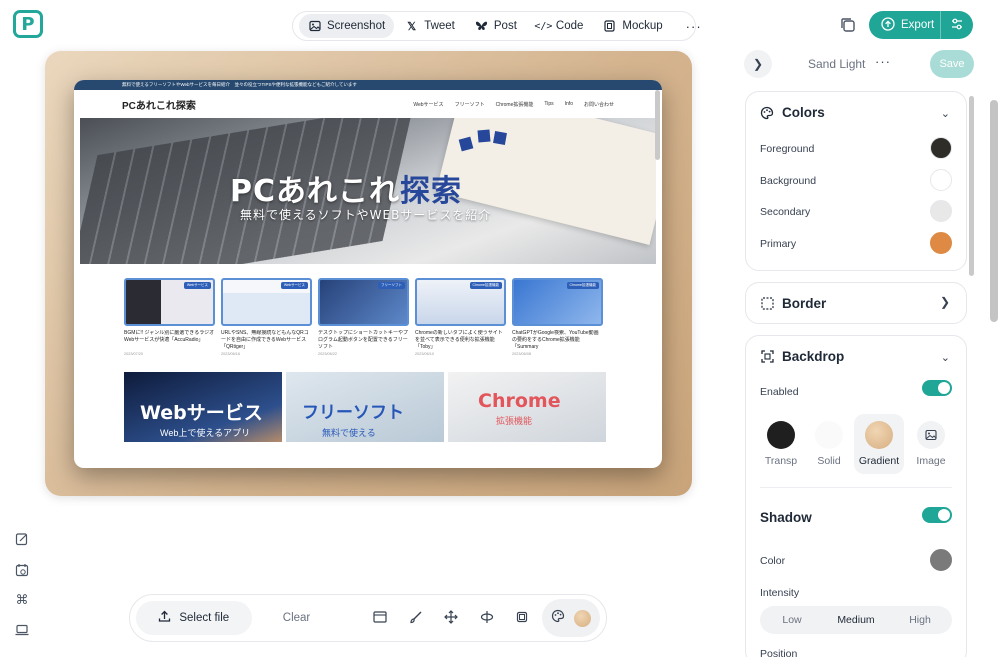 Image resolution: width=1000 pixels, height=657 pixels. I want to click on tab-mockup: Mockup, so click(632, 26).